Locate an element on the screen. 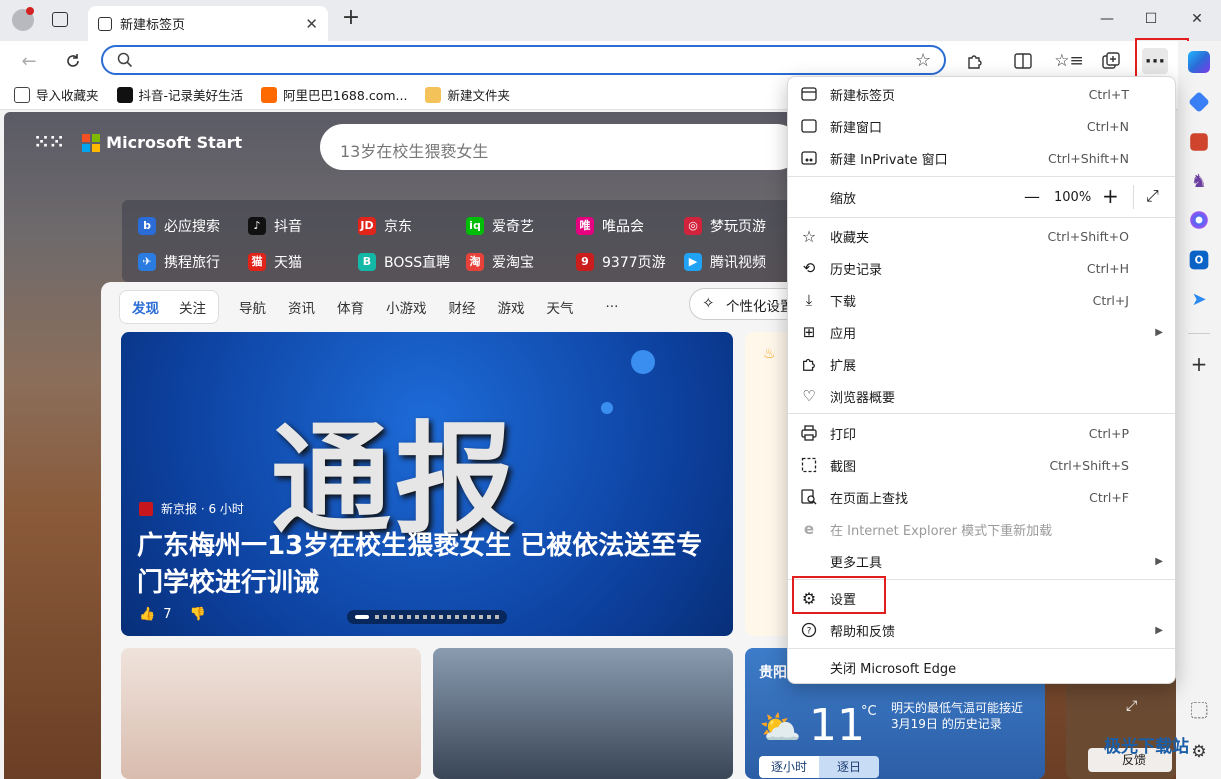 This screenshot has height=779, width=1221. new-tab-button: + is located at coordinates (351, 18).